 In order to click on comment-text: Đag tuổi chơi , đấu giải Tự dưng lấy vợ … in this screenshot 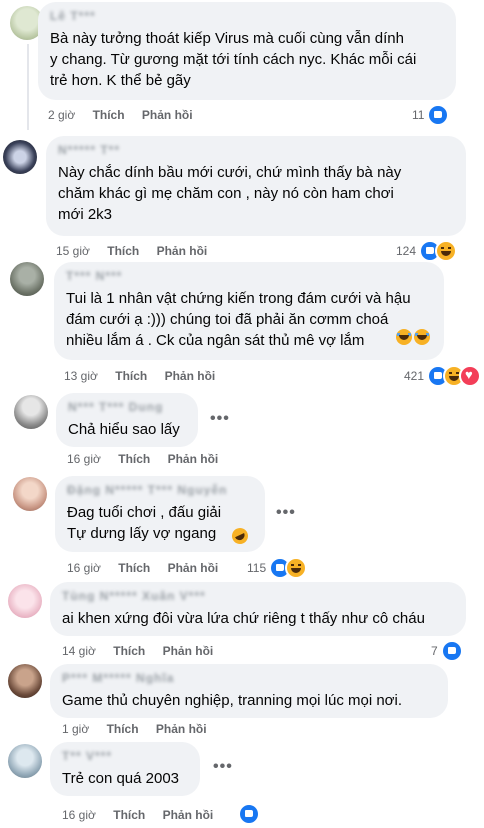, I will do `click(144, 523)`.